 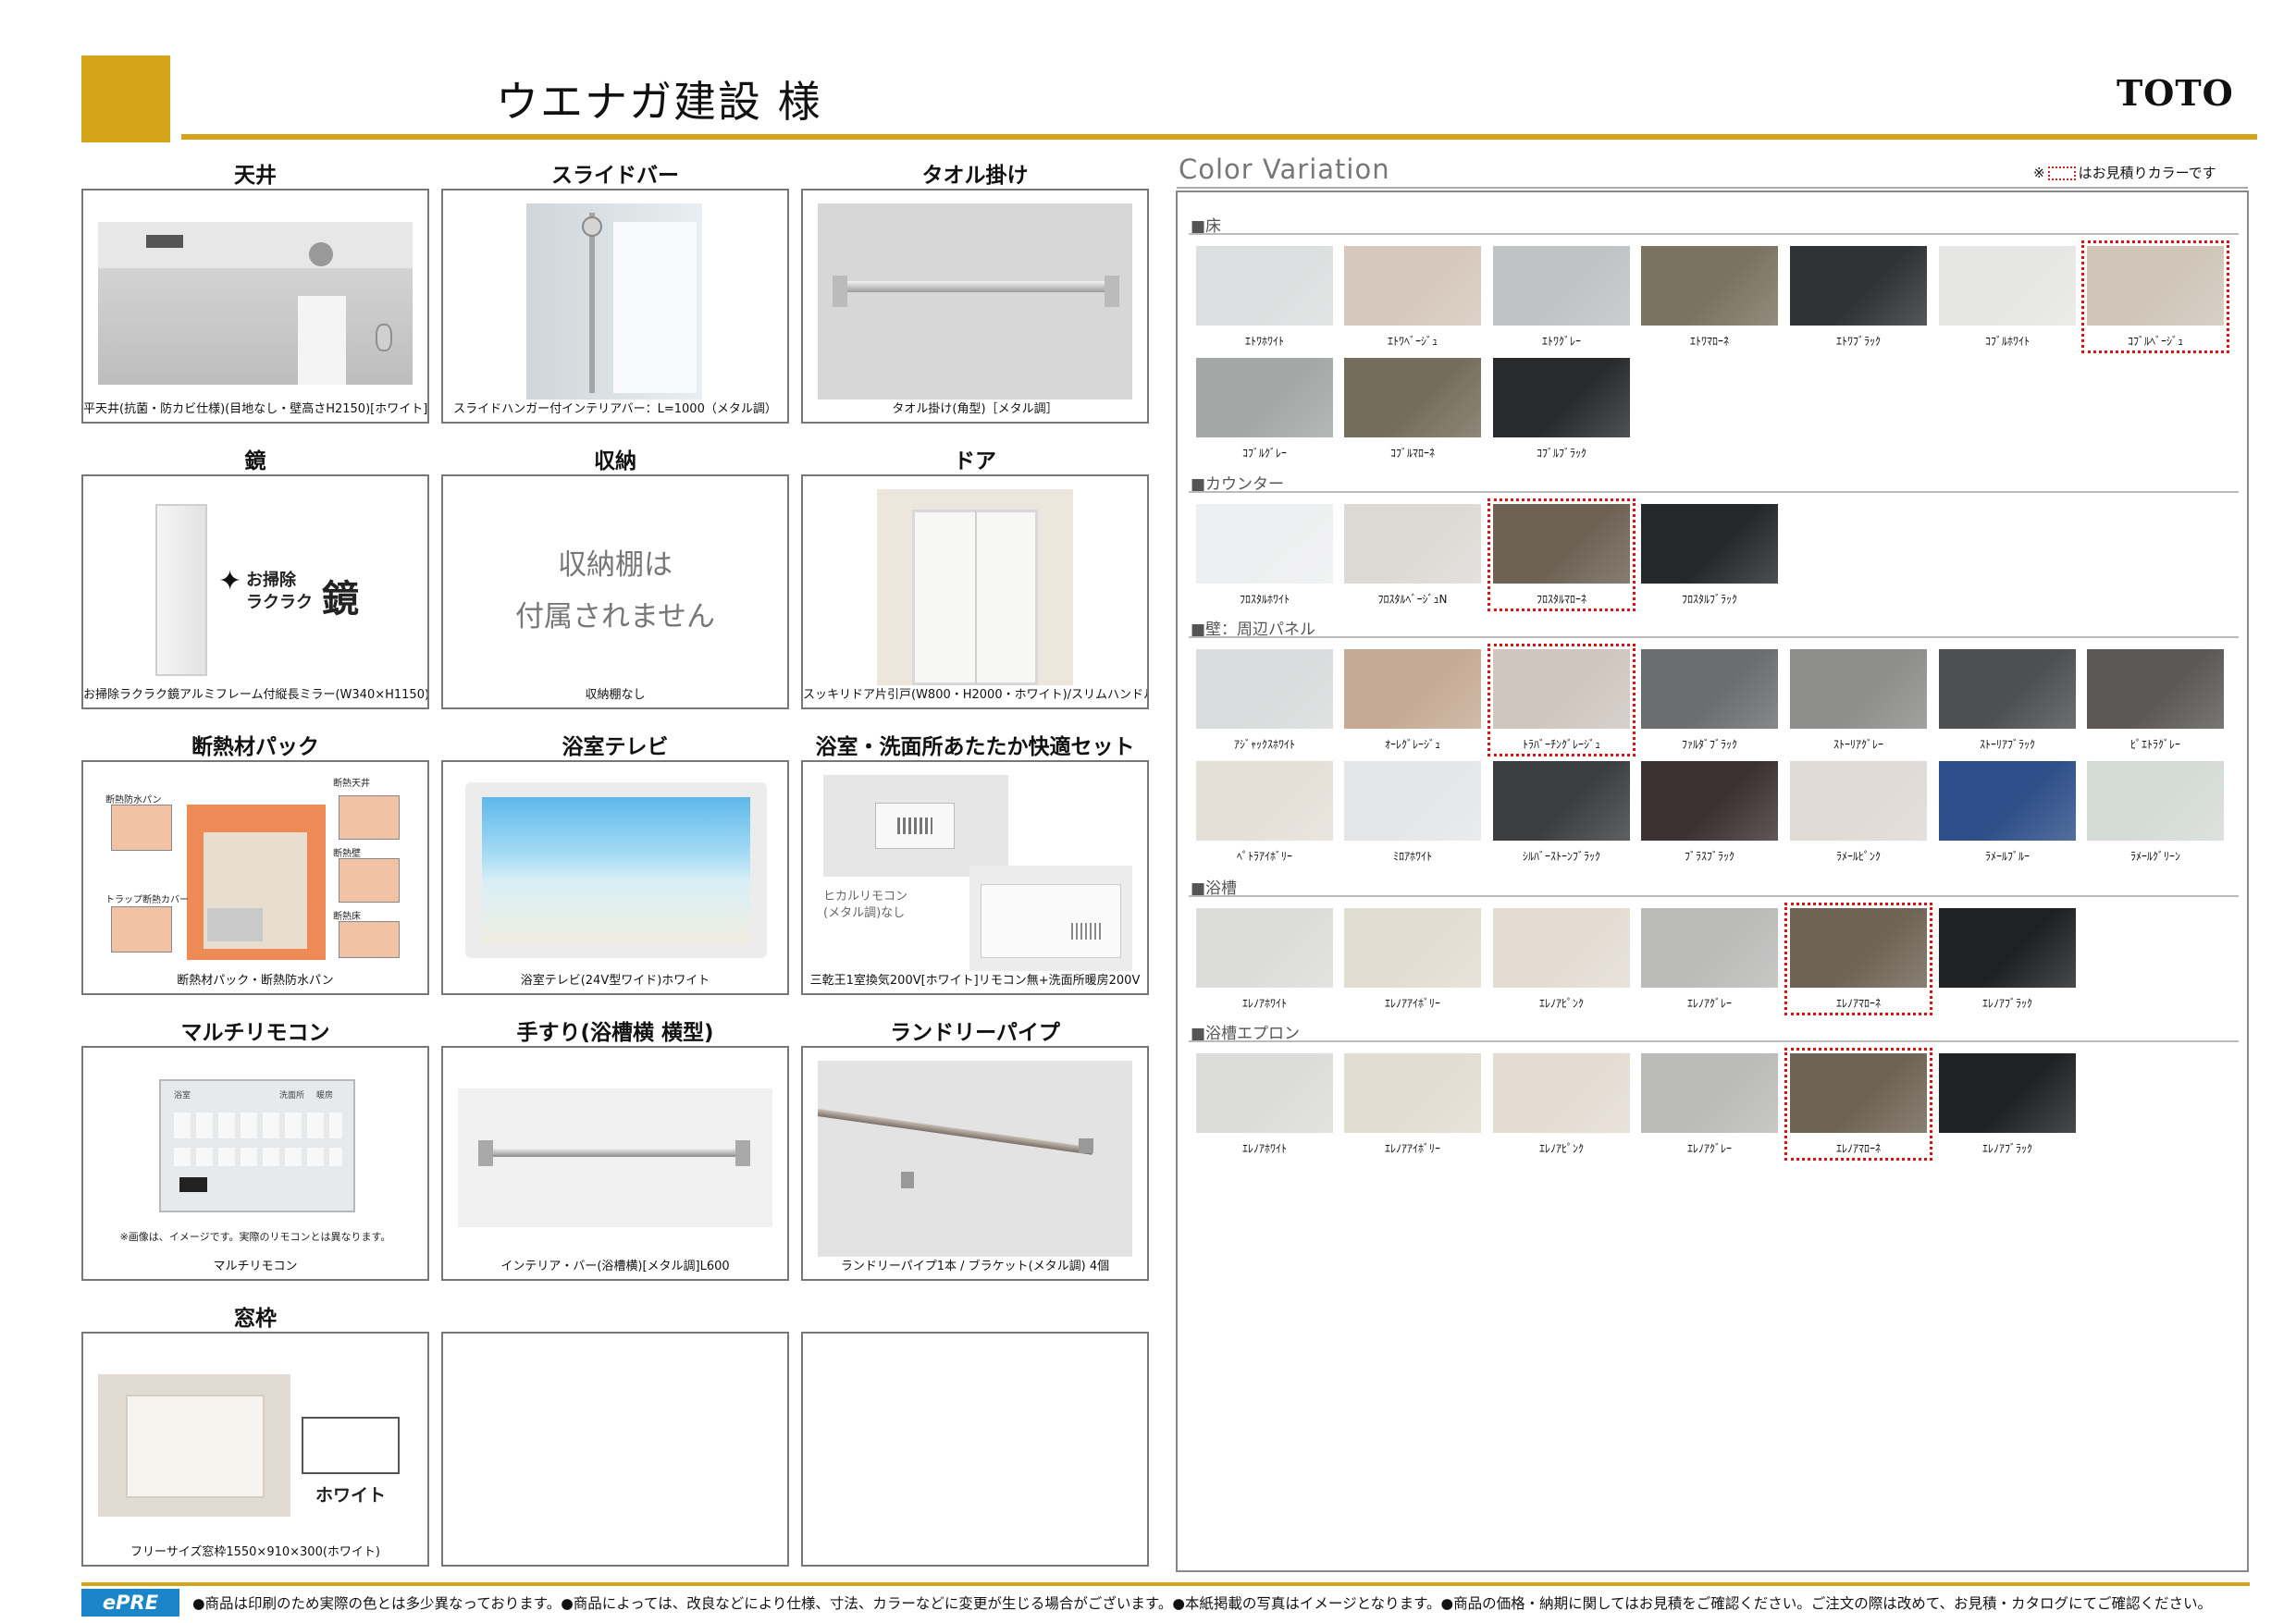 What do you see at coordinates (322, 340) in the screenshot?
I see `window-opening` at bounding box center [322, 340].